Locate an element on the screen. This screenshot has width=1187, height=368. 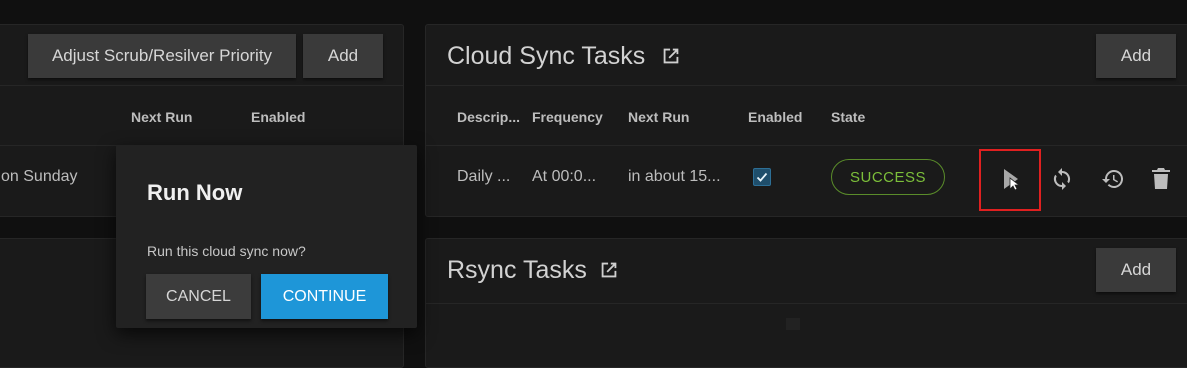
column-header-frequency: Frequency is located at coordinates (567, 117).